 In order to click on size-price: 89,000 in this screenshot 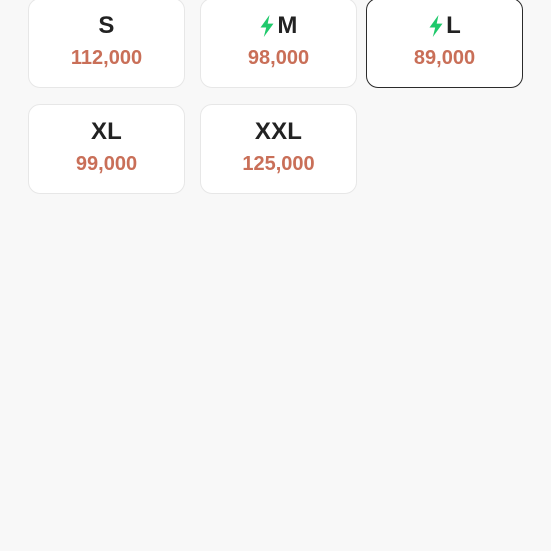, I will do `click(444, 58)`.